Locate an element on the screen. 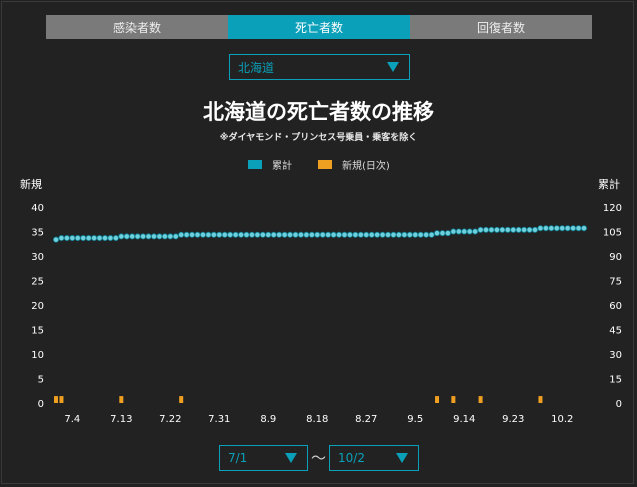 Image resolution: width=637 pixels, height=487 pixels. left-axis-tick-label: 10 is located at coordinates (37, 355).